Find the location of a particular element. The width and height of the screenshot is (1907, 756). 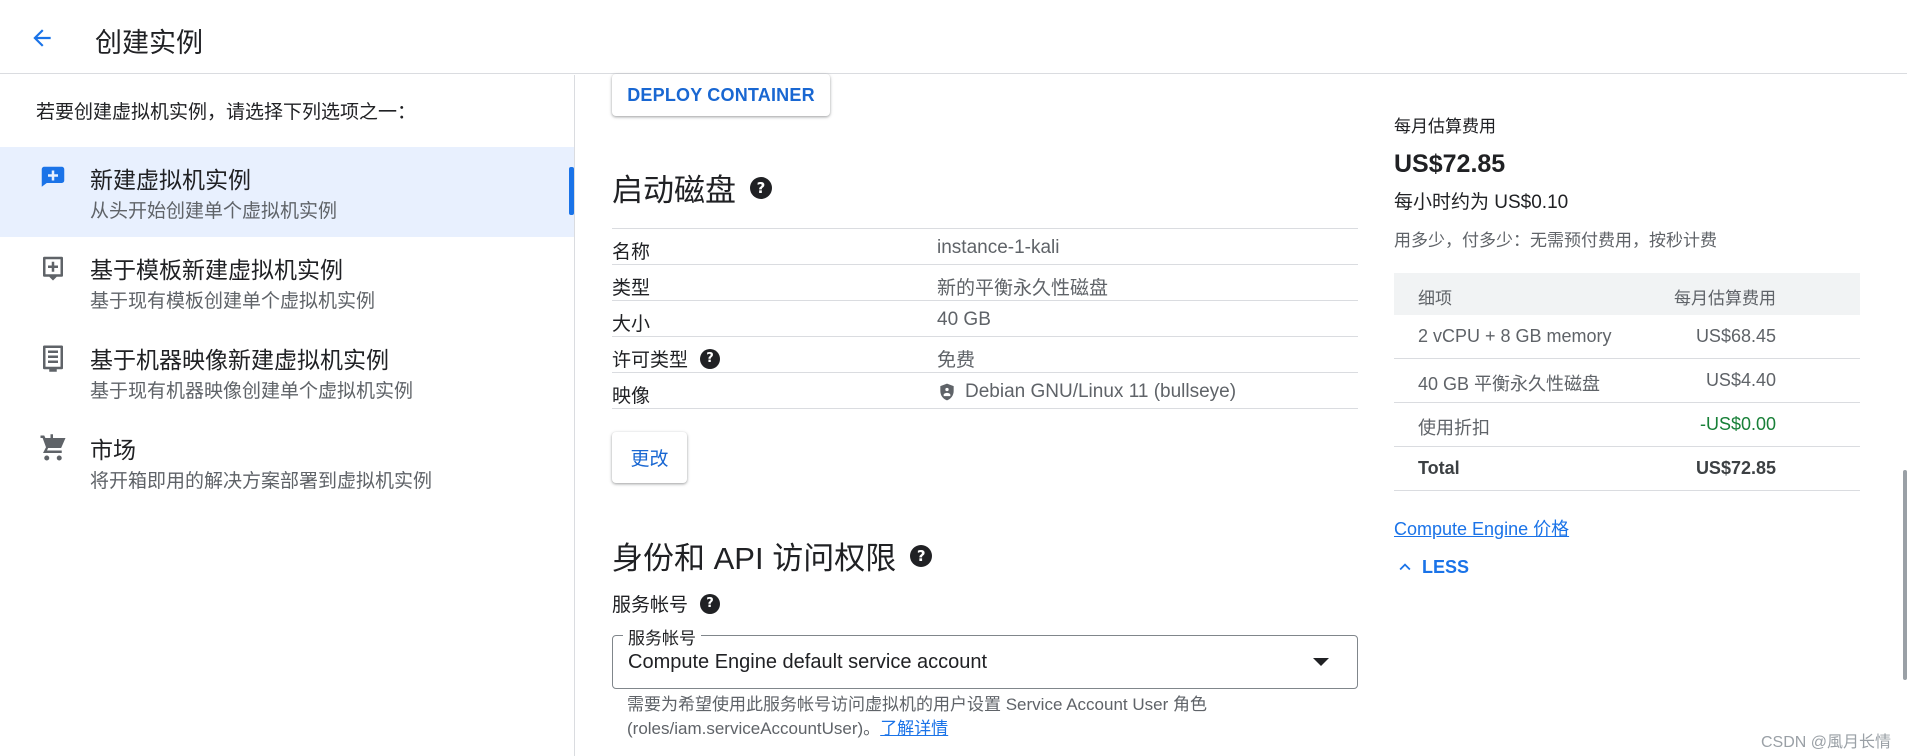

billing-note: 用多少，付多少：无需预付费用，按秒计费 is located at coordinates (1555, 240).